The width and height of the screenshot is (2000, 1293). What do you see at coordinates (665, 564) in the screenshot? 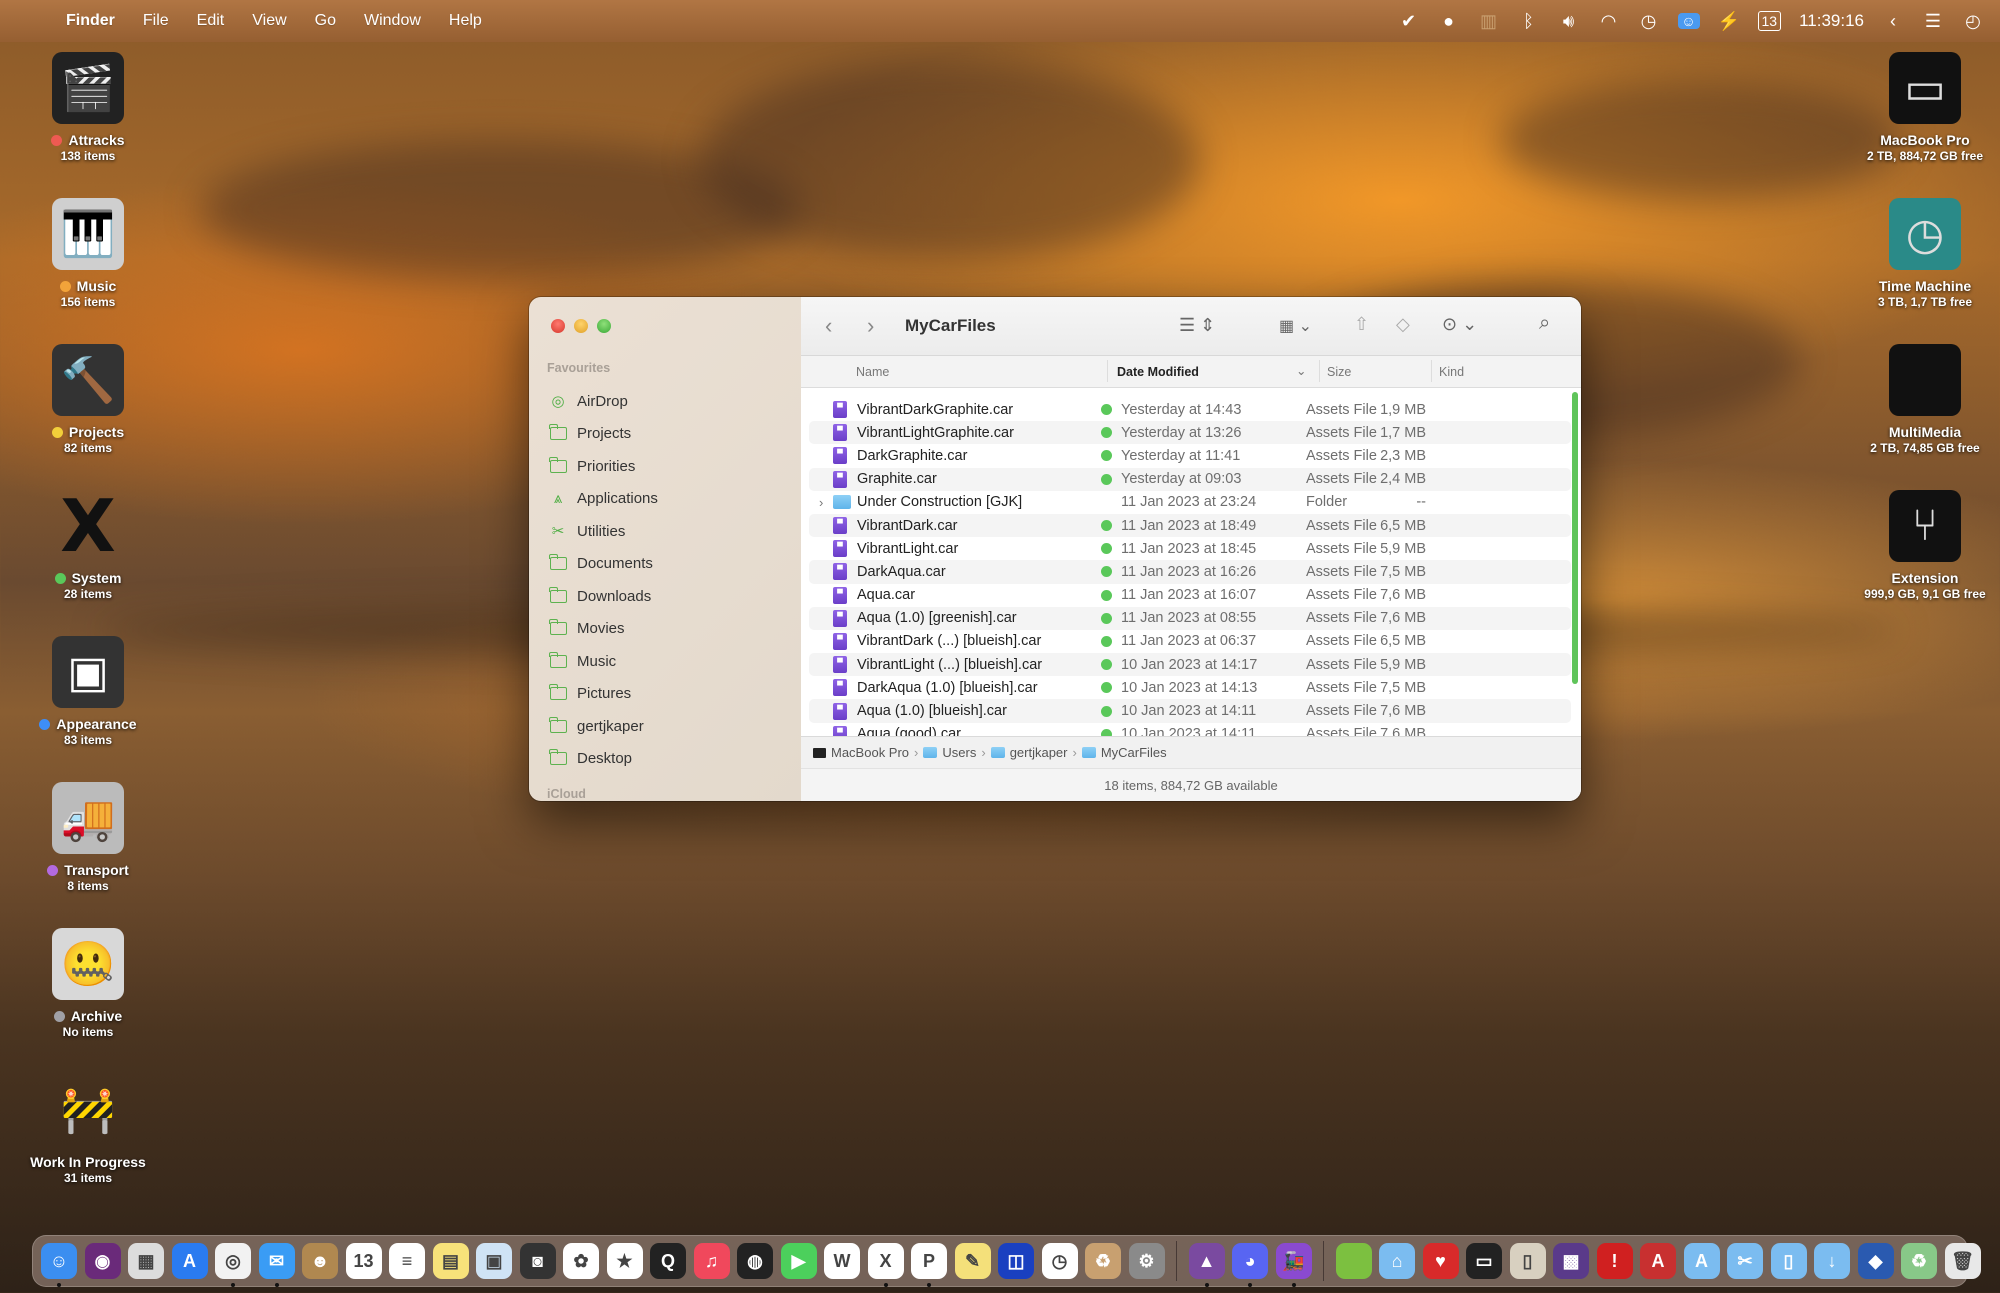
I see `sidebar-item-documents: Documents` at bounding box center [665, 564].